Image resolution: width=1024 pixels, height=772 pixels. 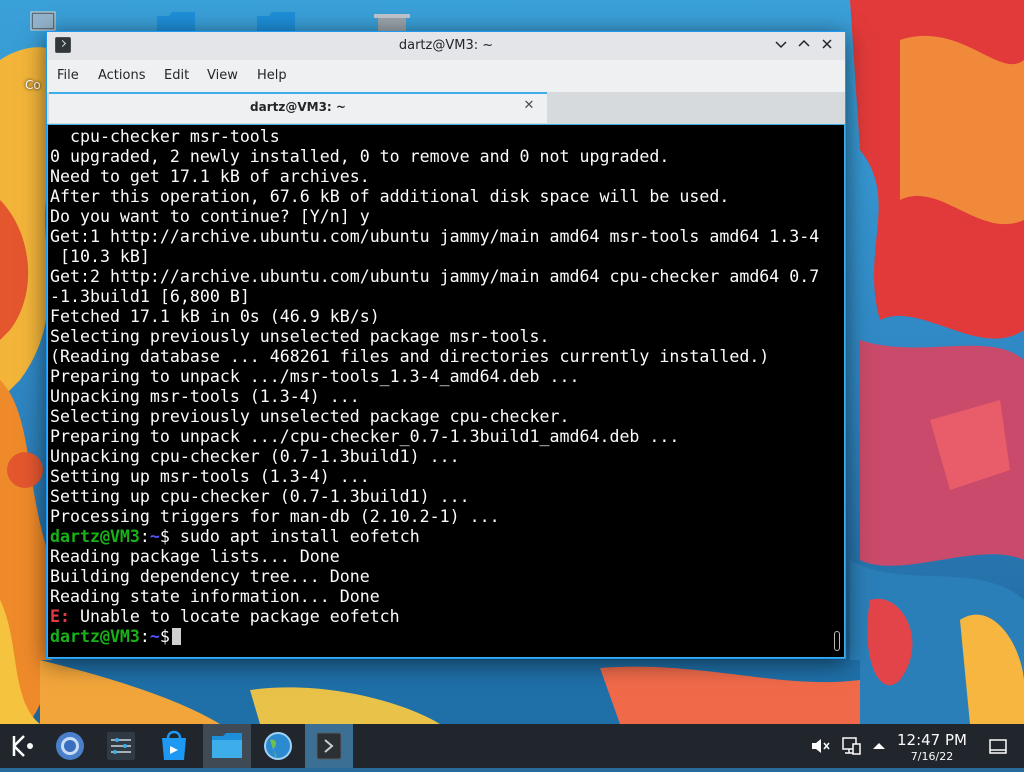 What do you see at coordinates (176, 636) in the screenshot?
I see `text-cursor` at bounding box center [176, 636].